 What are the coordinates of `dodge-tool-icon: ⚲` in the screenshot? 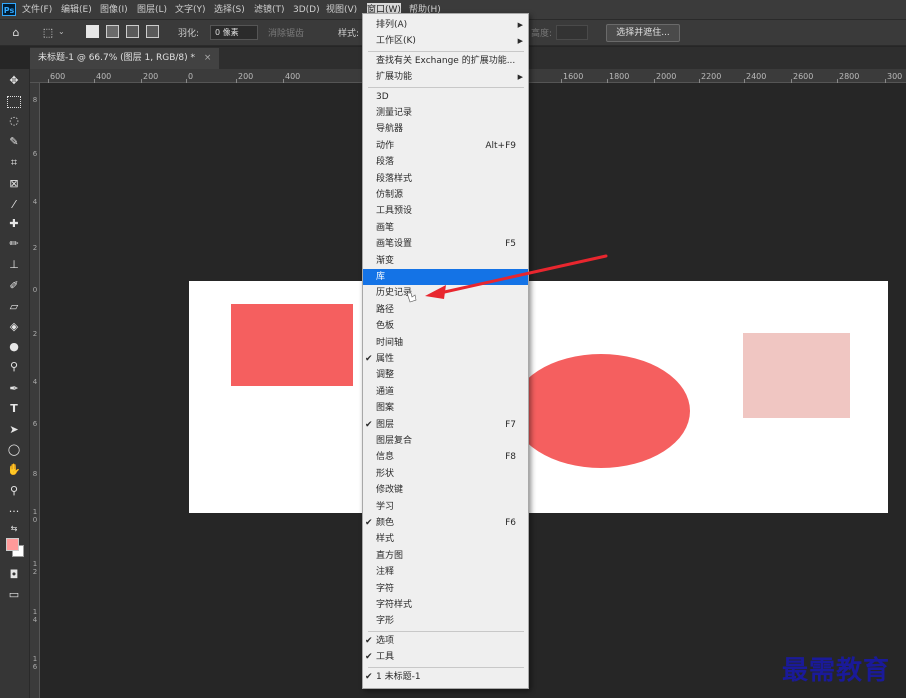 It's located at (14, 366).